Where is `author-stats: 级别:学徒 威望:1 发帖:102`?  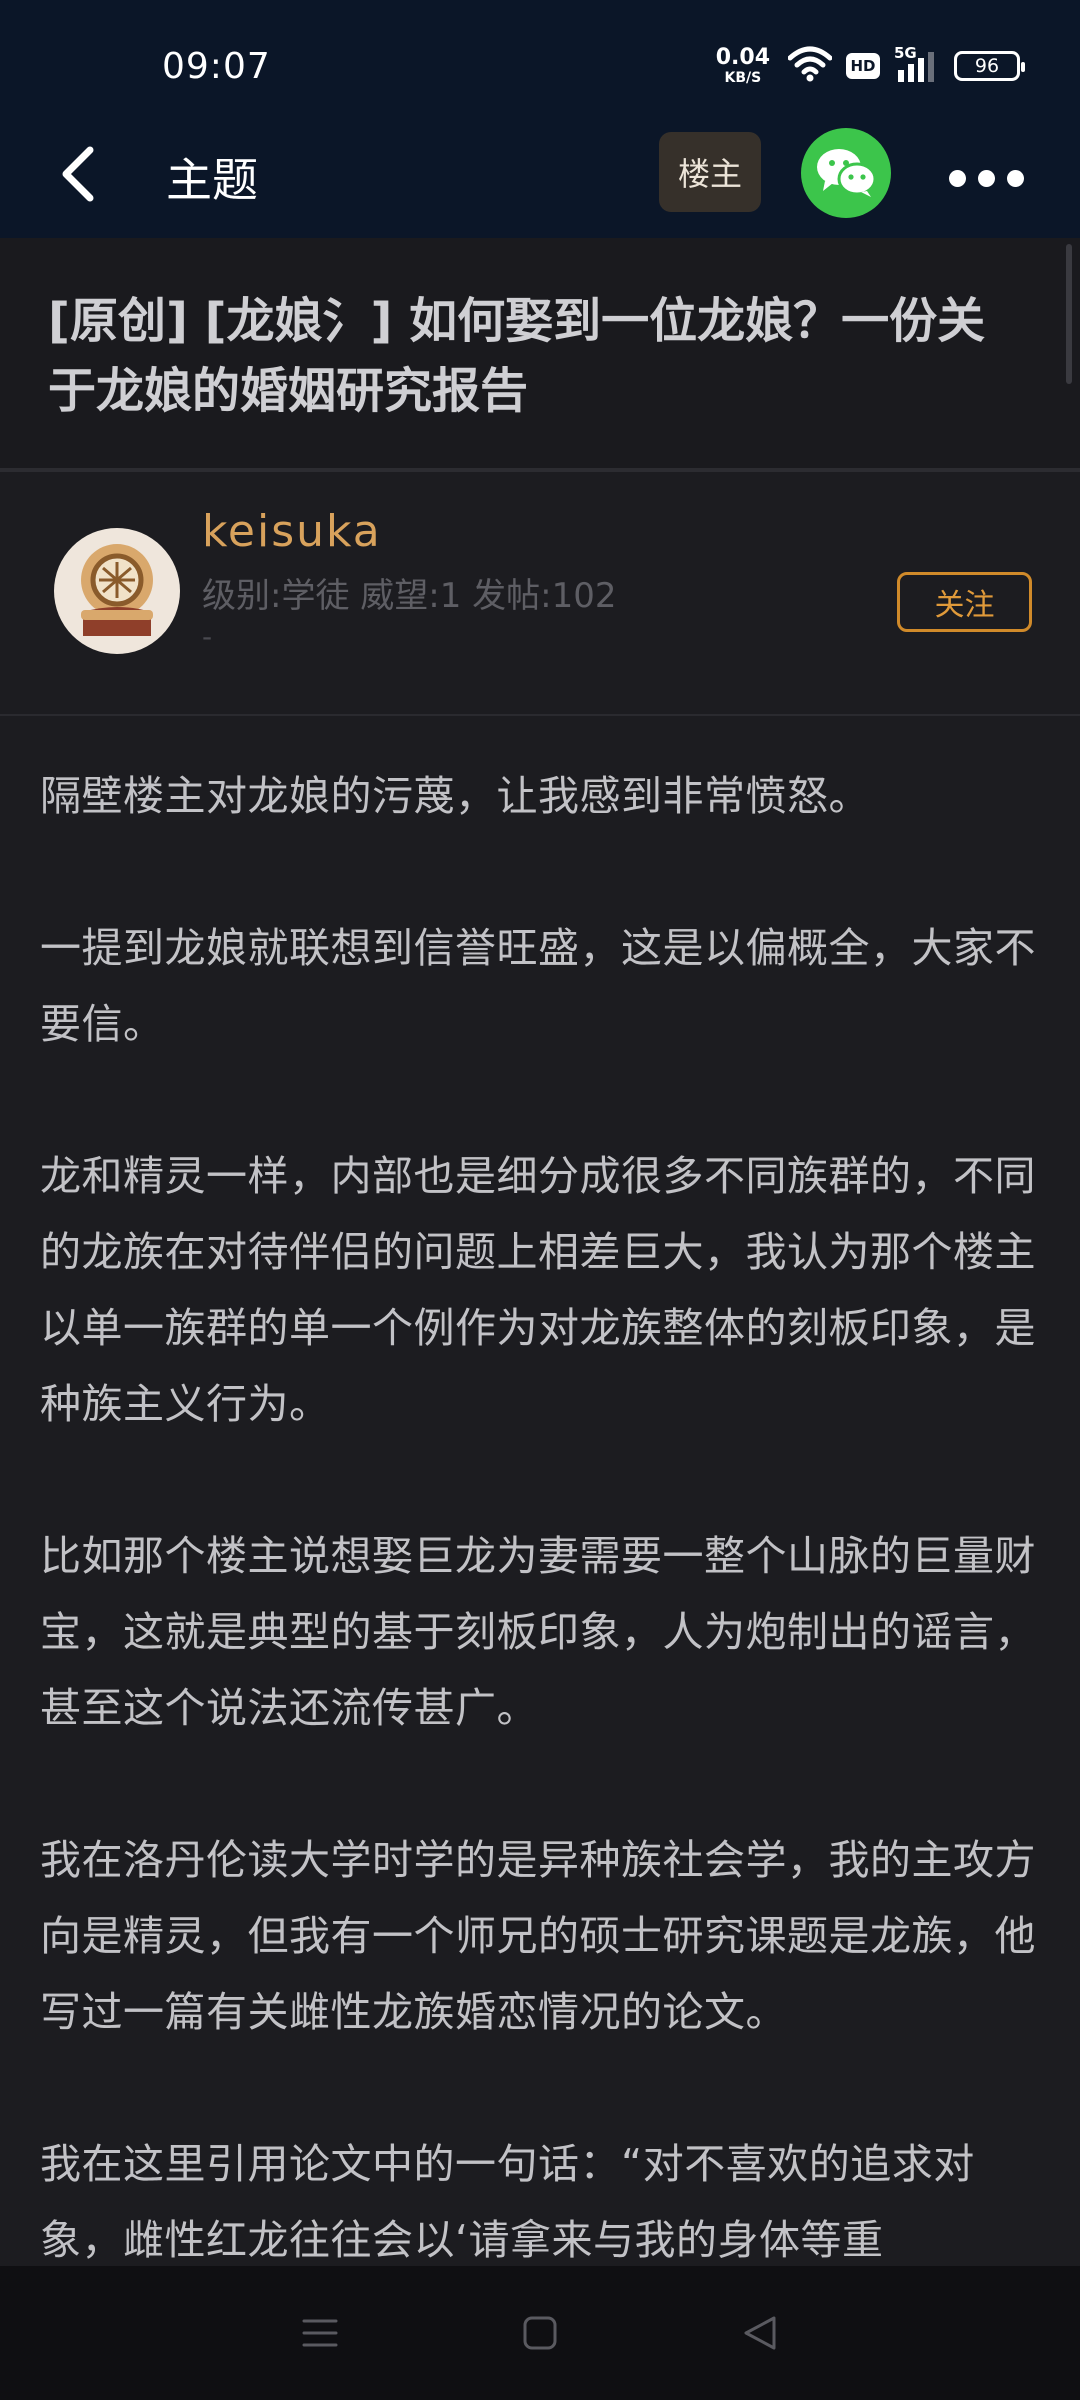 author-stats: 级别:学徒 威望:1 发帖:102 is located at coordinates (409, 596).